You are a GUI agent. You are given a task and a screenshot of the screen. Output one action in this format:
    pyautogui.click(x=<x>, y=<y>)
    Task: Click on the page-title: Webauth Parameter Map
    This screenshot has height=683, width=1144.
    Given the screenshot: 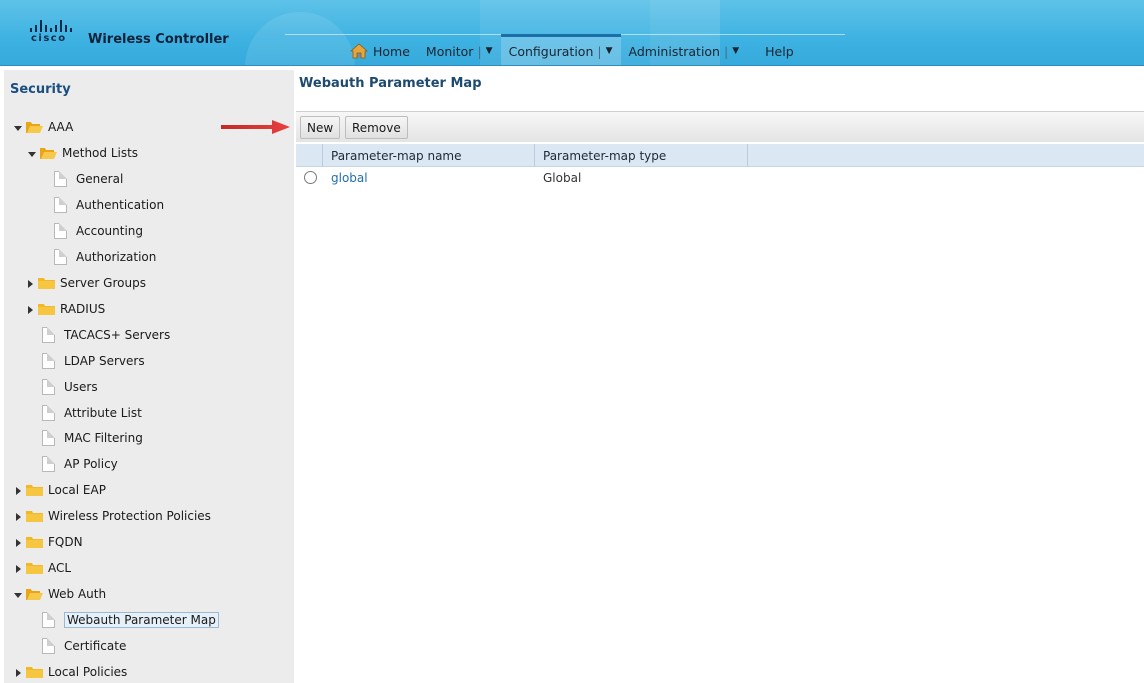 What is the action you would take?
    pyautogui.click(x=390, y=83)
    